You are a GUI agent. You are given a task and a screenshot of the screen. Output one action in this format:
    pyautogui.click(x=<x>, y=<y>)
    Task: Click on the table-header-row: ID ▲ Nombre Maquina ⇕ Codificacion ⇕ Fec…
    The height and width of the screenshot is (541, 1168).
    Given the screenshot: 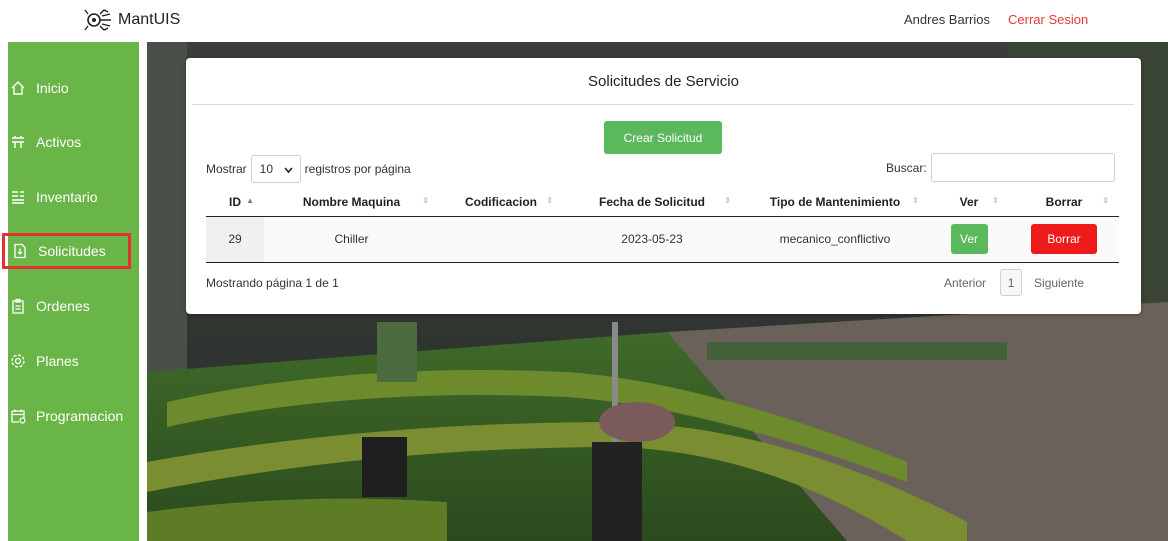 What is the action you would take?
    pyautogui.click(x=662, y=202)
    